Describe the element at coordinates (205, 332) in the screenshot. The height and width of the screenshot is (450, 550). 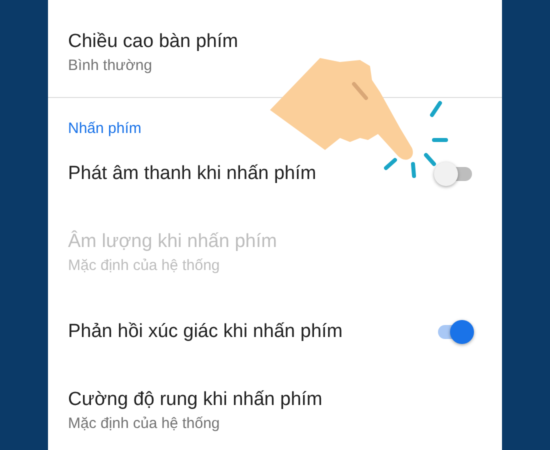
I see `setting-title: Phản hồi xúc giác khi nhấn phím` at that location.